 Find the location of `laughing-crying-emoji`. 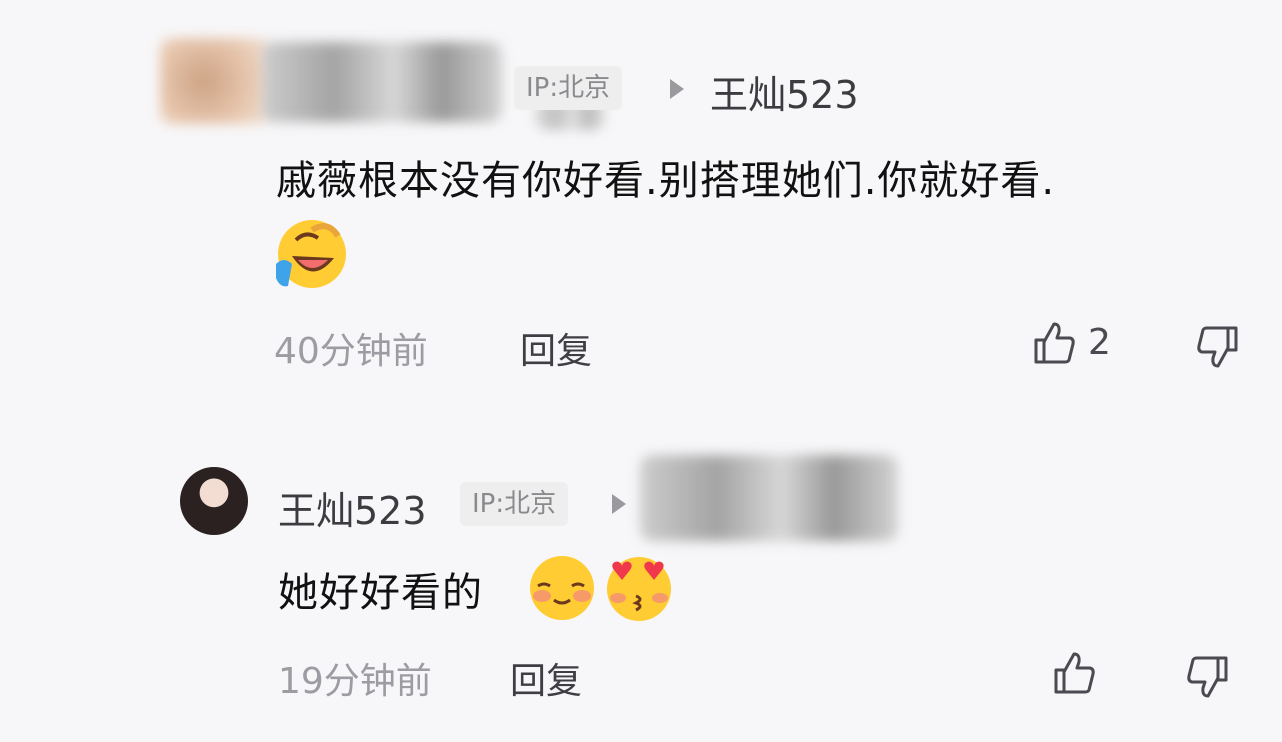

laughing-crying-emoji is located at coordinates (311, 254).